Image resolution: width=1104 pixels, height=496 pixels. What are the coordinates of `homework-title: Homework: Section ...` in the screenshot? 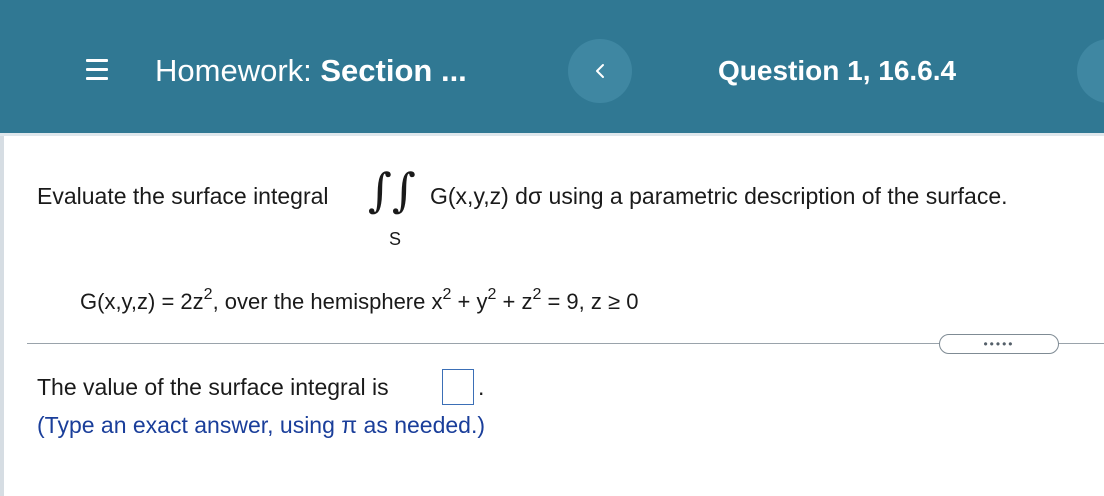 It's located at (311, 71).